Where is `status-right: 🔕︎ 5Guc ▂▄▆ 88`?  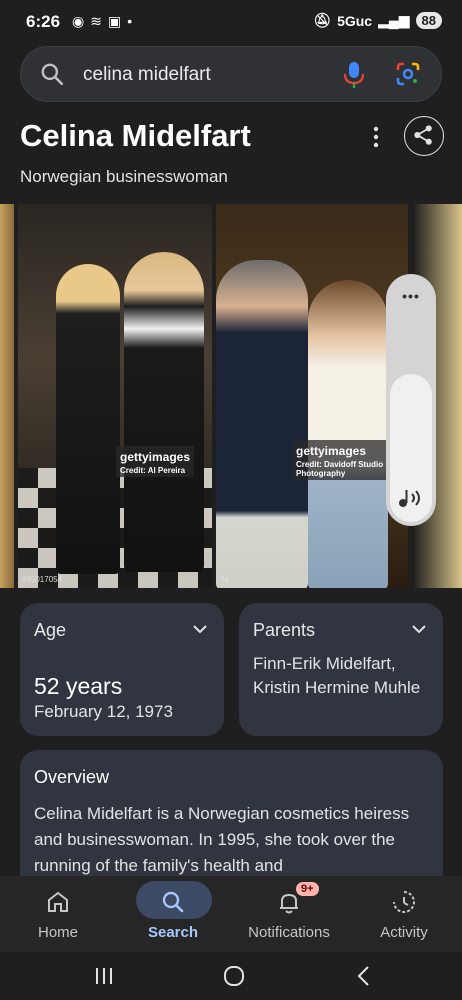
status-right: 🔕︎ 5Guc ▂▄▆ 88 is located at coordinates (377, 20).